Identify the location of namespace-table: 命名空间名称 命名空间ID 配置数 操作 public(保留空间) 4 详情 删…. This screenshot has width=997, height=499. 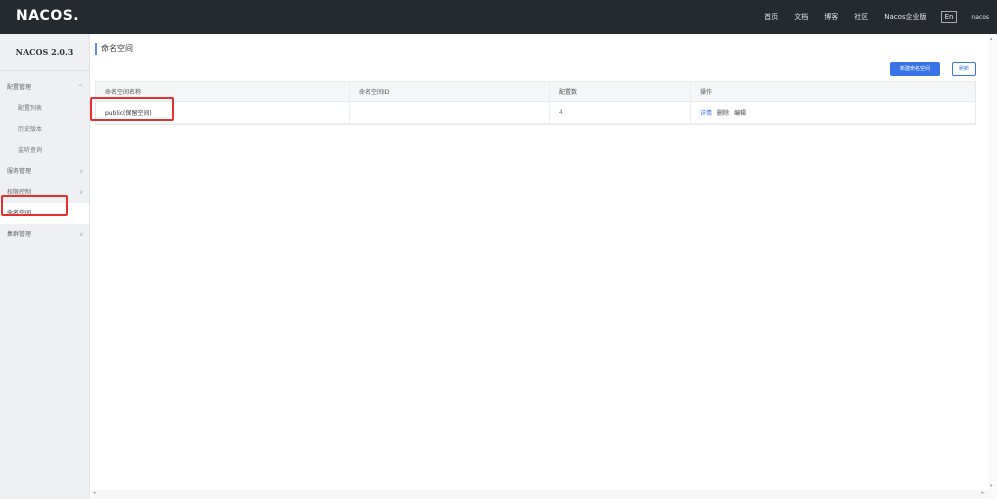
(535, 103).